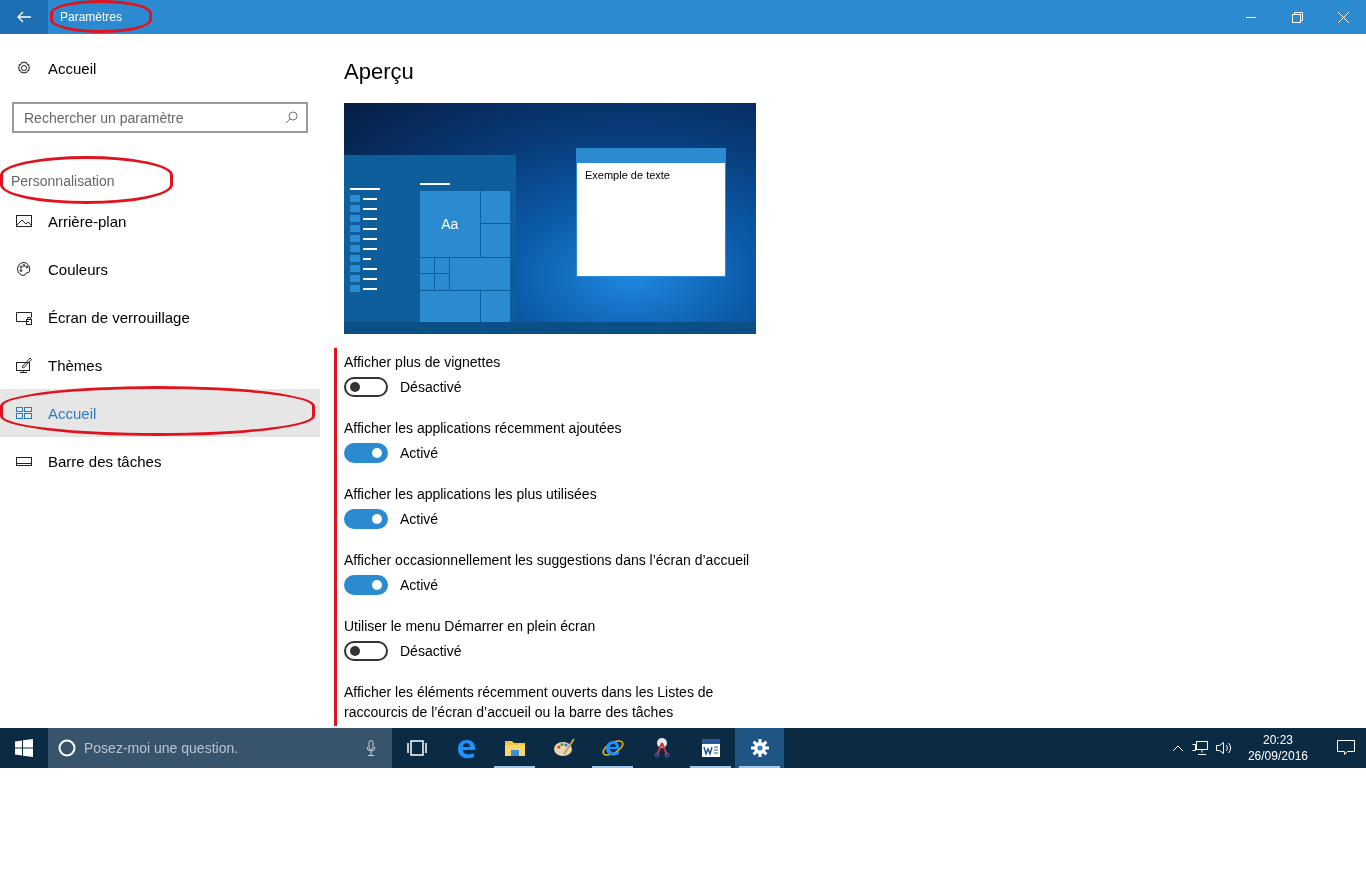 This screenshot has height=892, width=1366. What do you see at coordinates (24, 413) in the screenshot?
I see `tiles-icon` at bounding box center [24, 413].